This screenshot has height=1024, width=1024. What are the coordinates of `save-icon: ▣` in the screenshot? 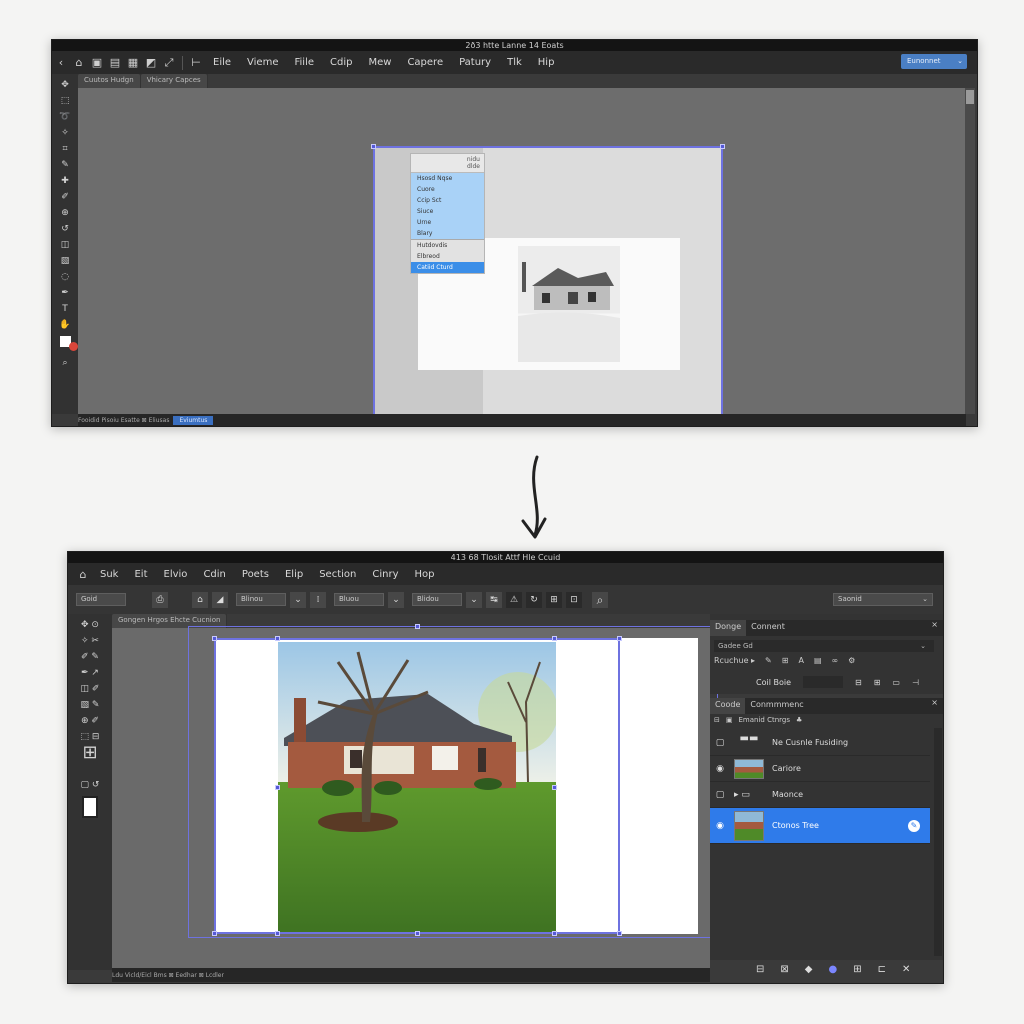 It's located at (97, 62).